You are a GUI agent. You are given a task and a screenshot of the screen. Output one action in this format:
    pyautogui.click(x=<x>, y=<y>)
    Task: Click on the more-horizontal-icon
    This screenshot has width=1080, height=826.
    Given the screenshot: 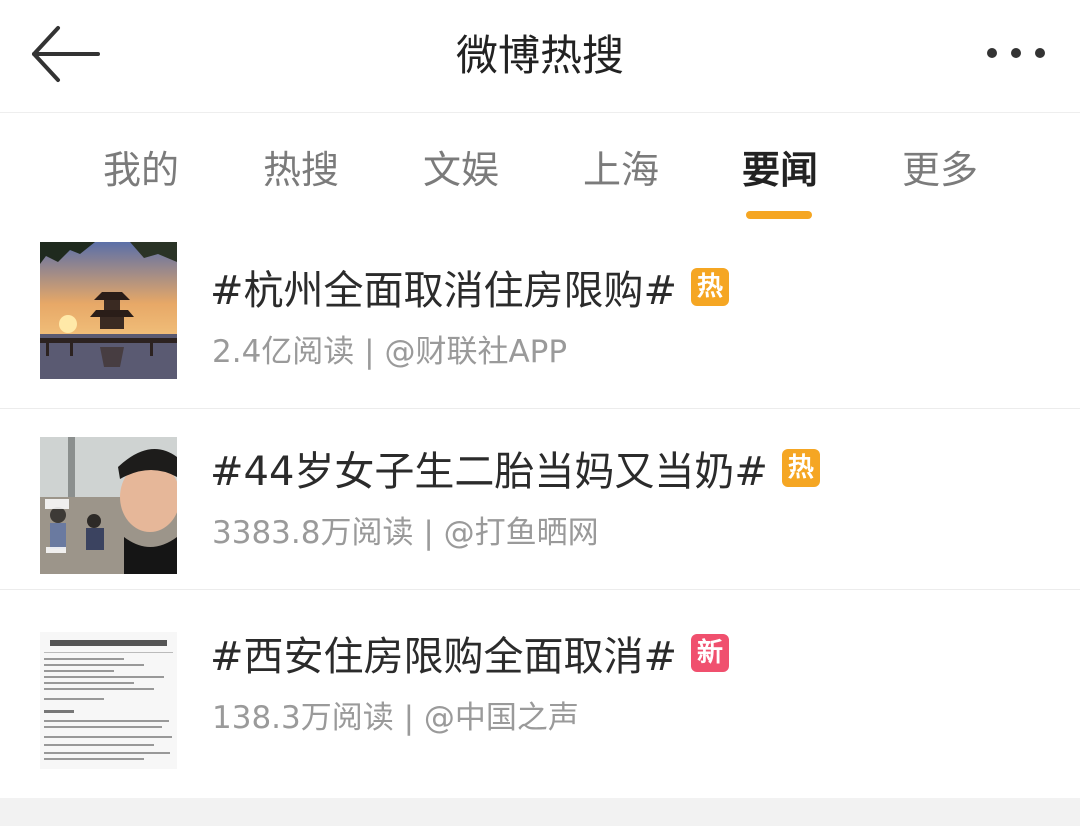 What is the action you would take?
    pyautogui.click(x=1016, y=53)
    